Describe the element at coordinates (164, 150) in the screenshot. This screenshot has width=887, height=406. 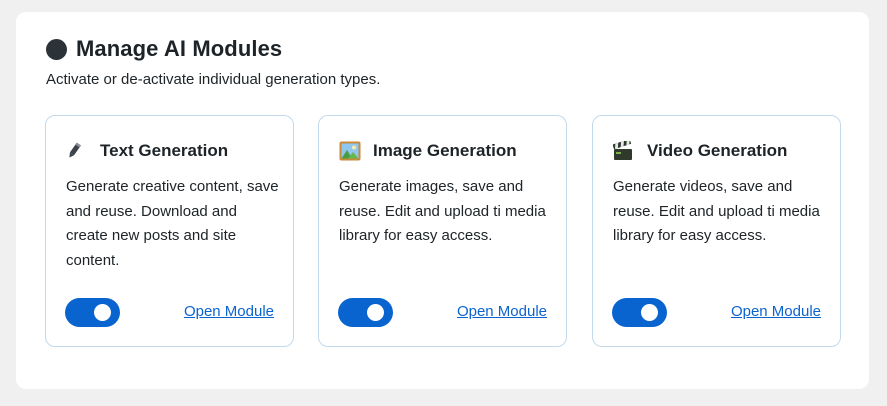
I see `card-title: Text Generation` at that location.